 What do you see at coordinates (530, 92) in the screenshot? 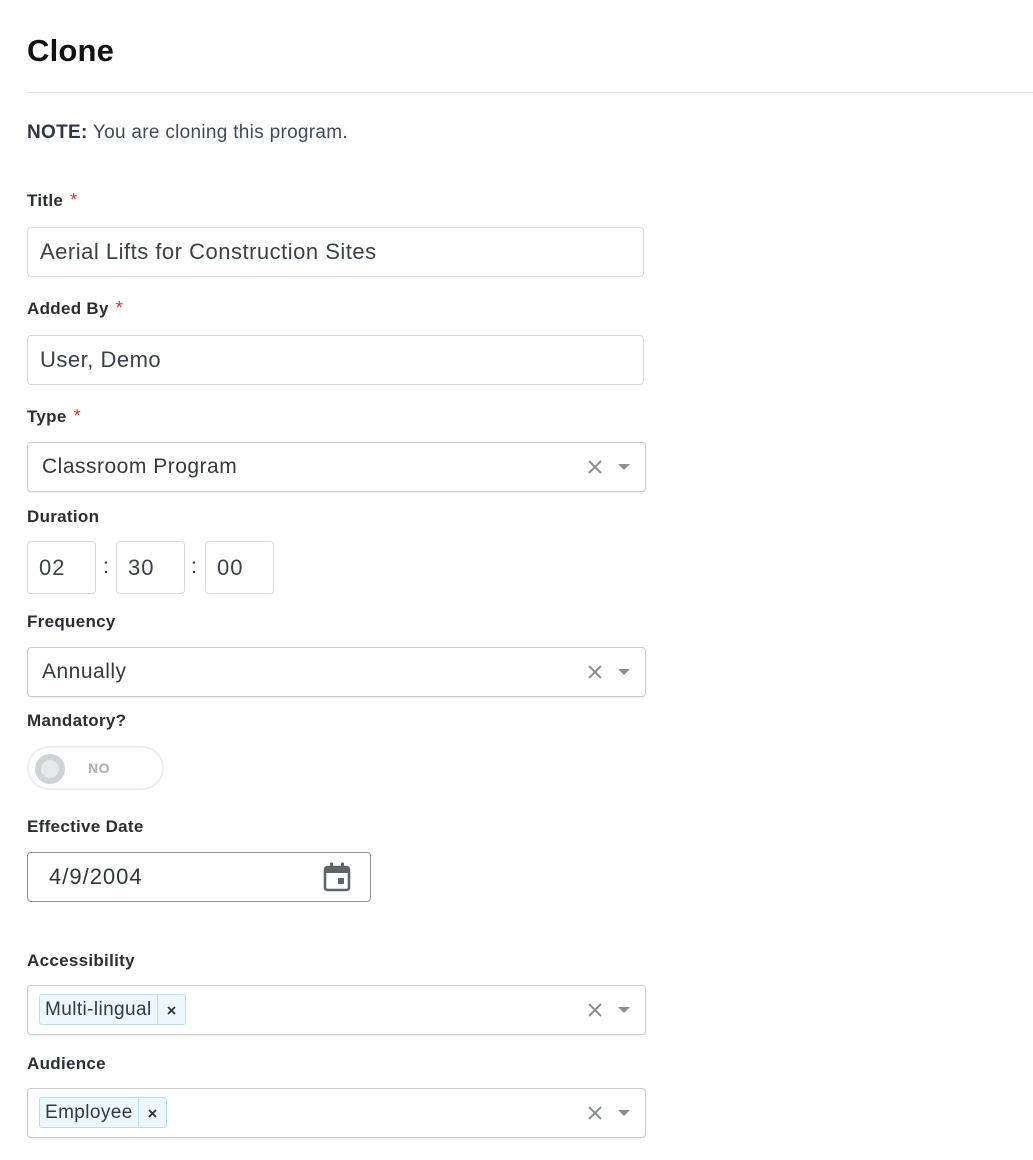
I see `divider` at bounding box center [530, 92].